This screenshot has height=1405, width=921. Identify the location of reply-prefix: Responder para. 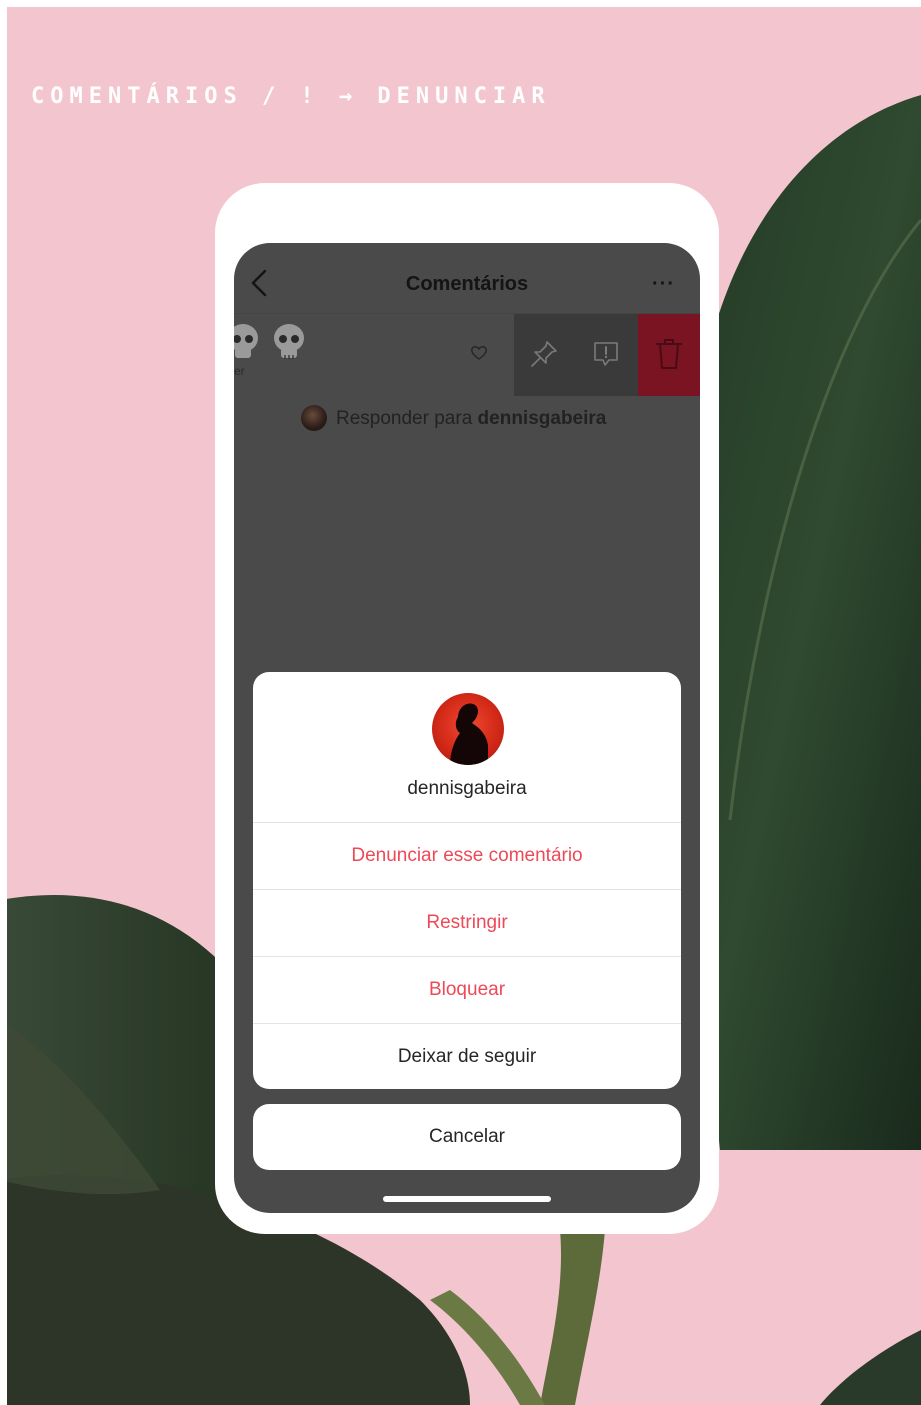
(407, 418).